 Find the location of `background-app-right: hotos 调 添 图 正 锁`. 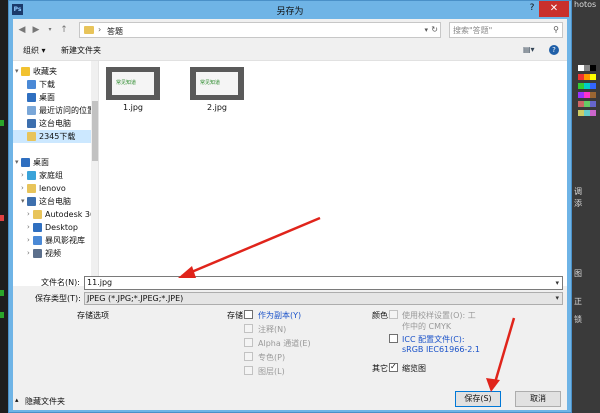

background-app-right: hotos 调 添 图 正 锁 is located at coordinates (586, 206).